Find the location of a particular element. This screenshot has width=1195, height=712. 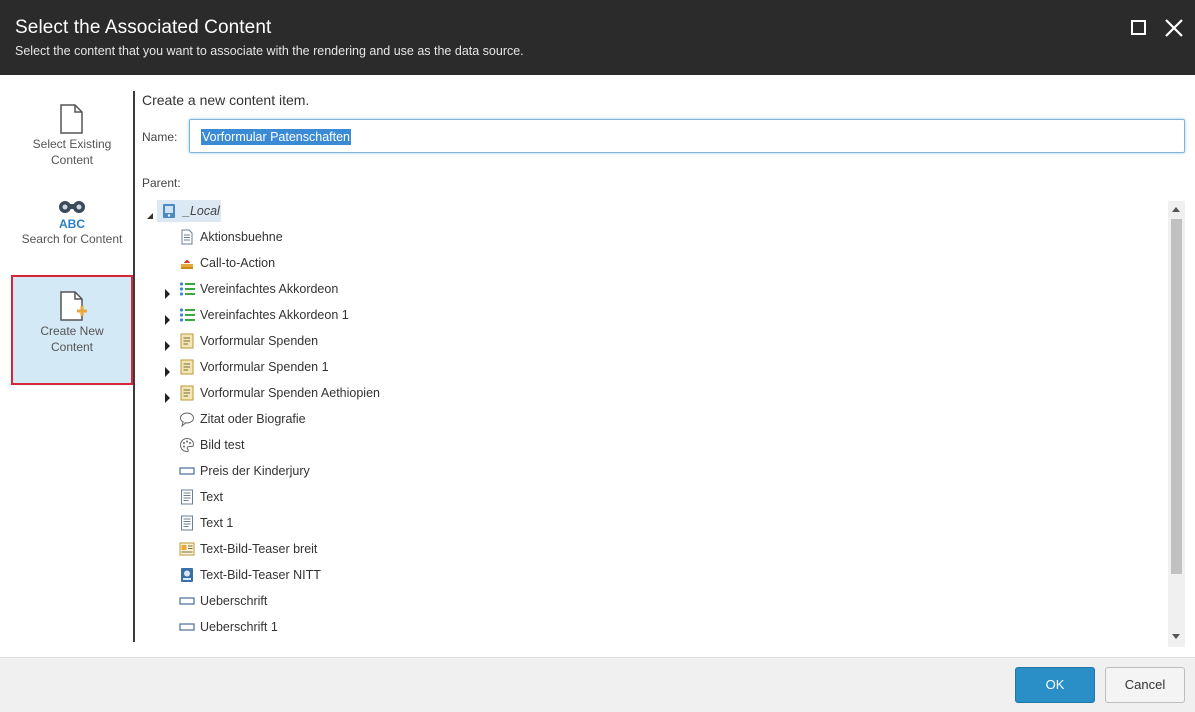

dialog-title: Select the Associated Content is located at coordinates (143, 27).